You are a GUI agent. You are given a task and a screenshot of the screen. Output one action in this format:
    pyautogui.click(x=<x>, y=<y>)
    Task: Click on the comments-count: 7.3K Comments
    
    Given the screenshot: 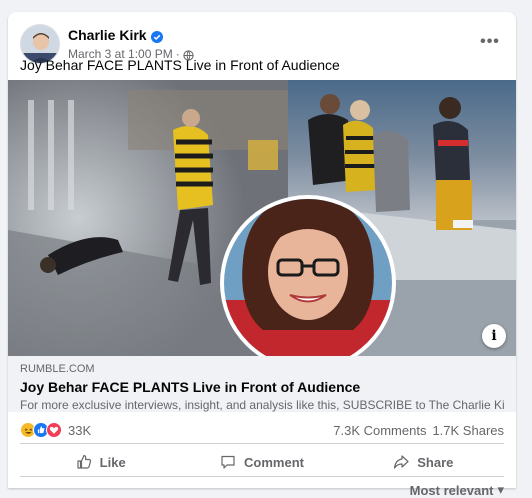 What is the action you would take?
    pyautogui.click(x=379, y=430)
    